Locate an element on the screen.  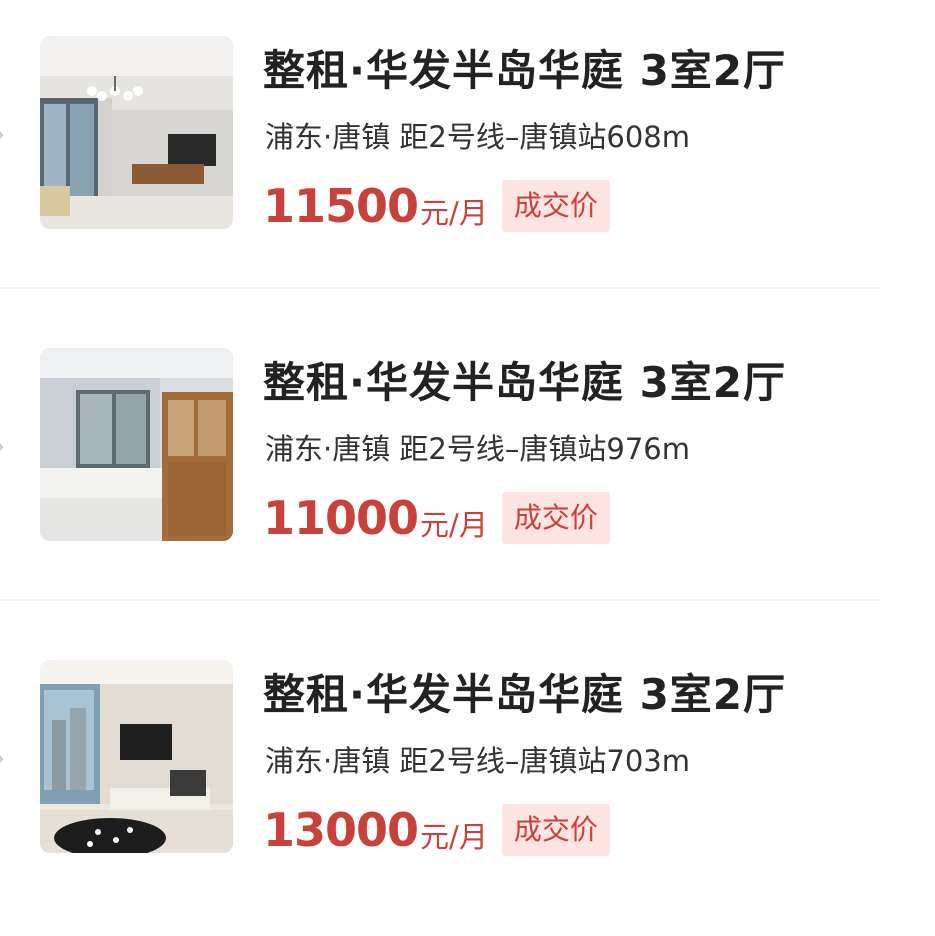
living-room-tv-photo is located at coordinates (136, 756).